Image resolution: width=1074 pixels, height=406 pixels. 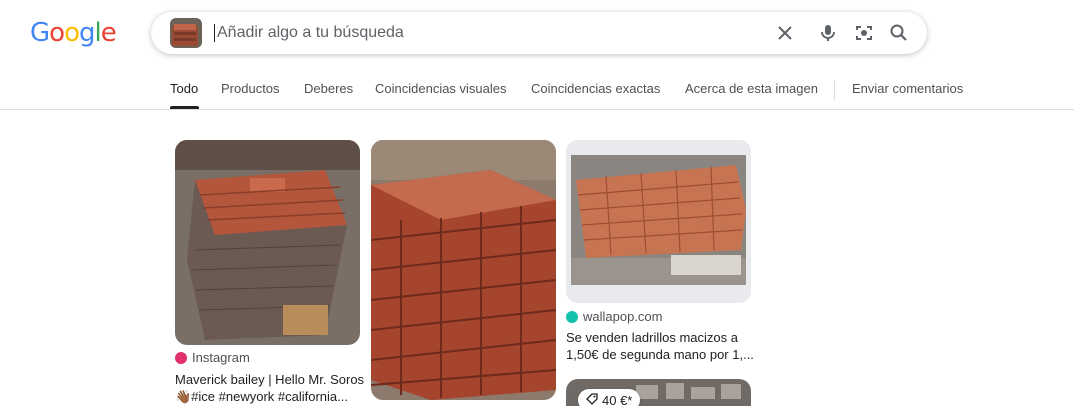 What do you see at coordinates (864, 33) in the screenshot?
I see `camera-lens-icon` at bounding box center [864, 33].